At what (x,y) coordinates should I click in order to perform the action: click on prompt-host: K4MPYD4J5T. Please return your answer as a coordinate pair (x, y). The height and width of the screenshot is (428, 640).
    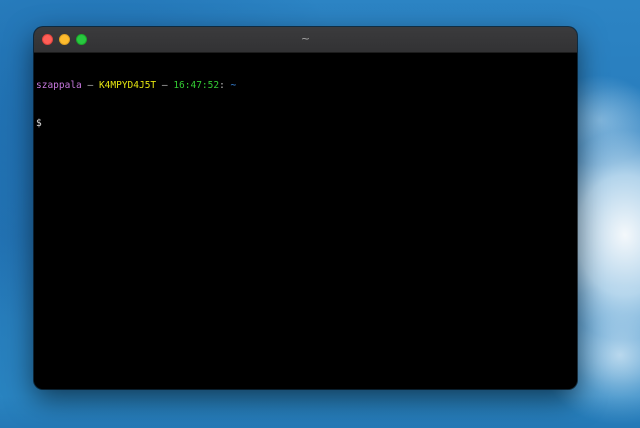
    Looking at the image, I should click on (127, 85).